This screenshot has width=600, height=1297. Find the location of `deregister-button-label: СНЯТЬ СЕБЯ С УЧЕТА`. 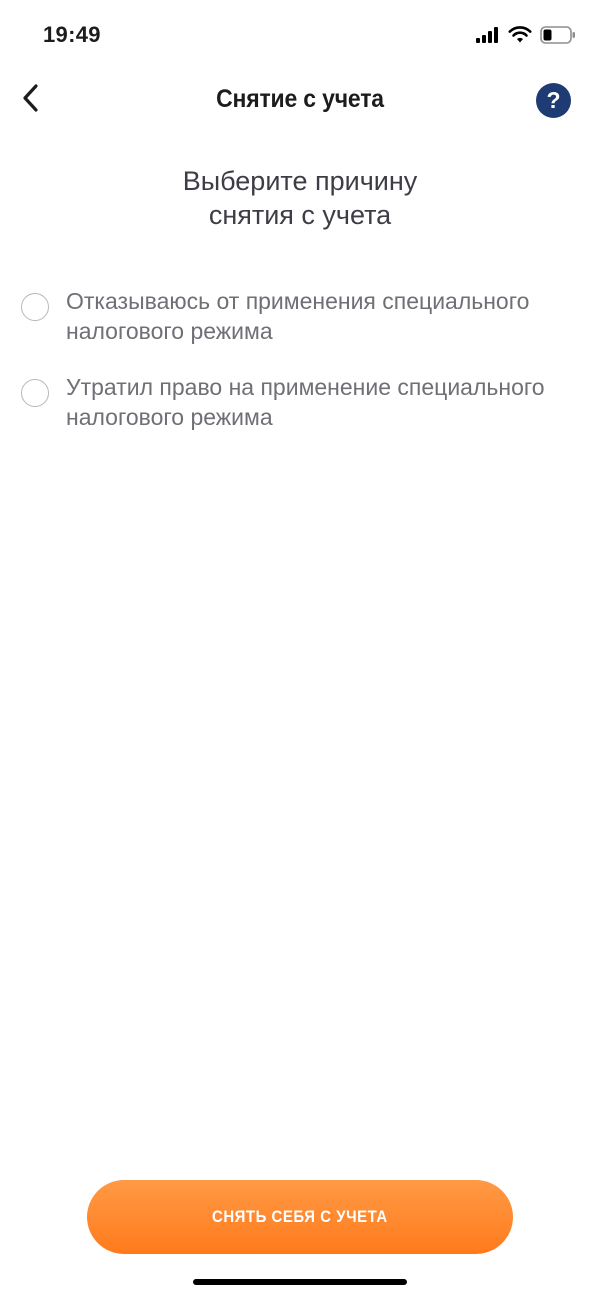

deregister-button-label: СНЯТЬ СЕБЯ С УЧЕТА is located at coordinates (300, 1216).